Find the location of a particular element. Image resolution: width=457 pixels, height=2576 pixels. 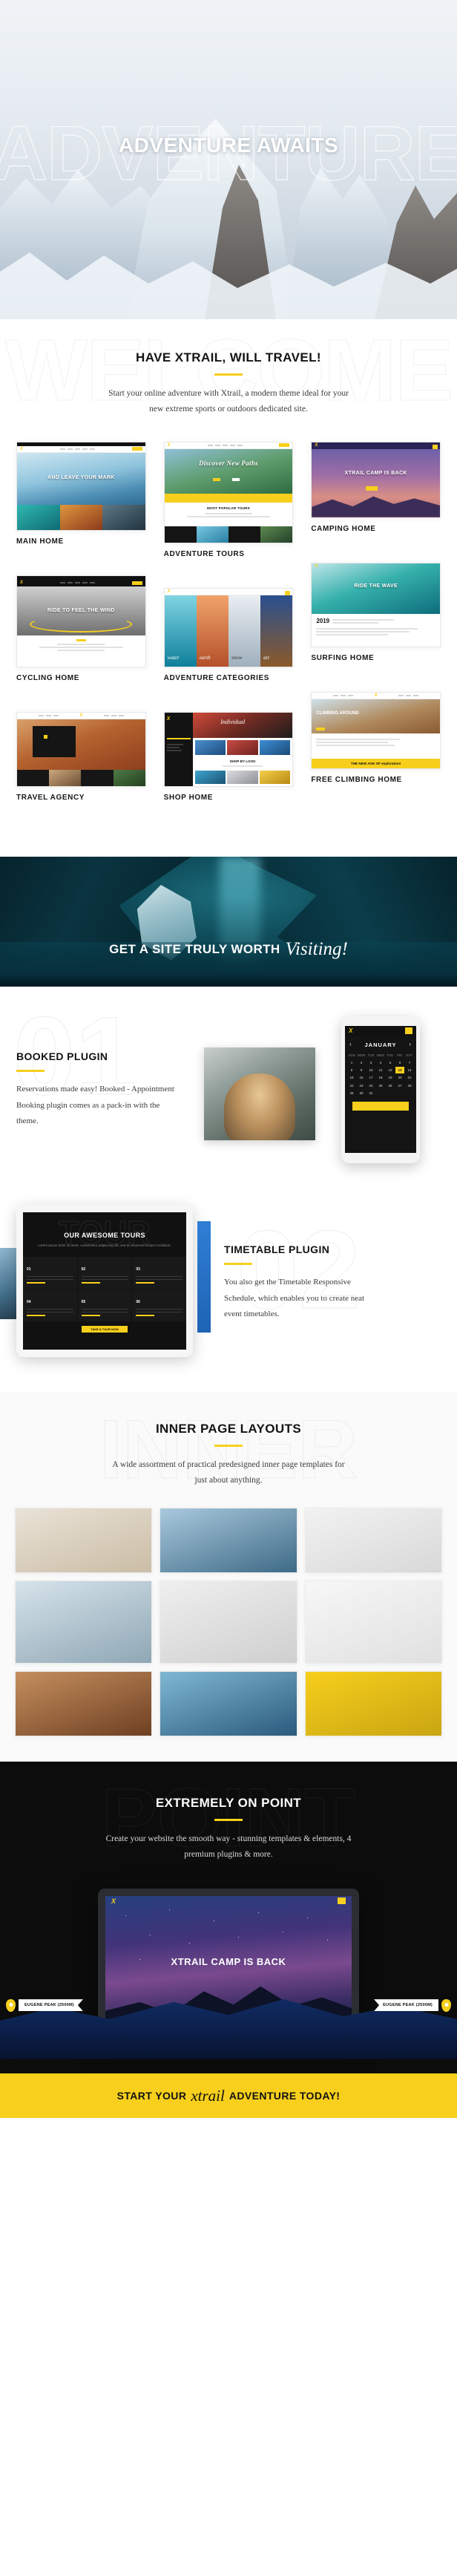

calendar-day: 4 is located at coordinates (381, 1062).